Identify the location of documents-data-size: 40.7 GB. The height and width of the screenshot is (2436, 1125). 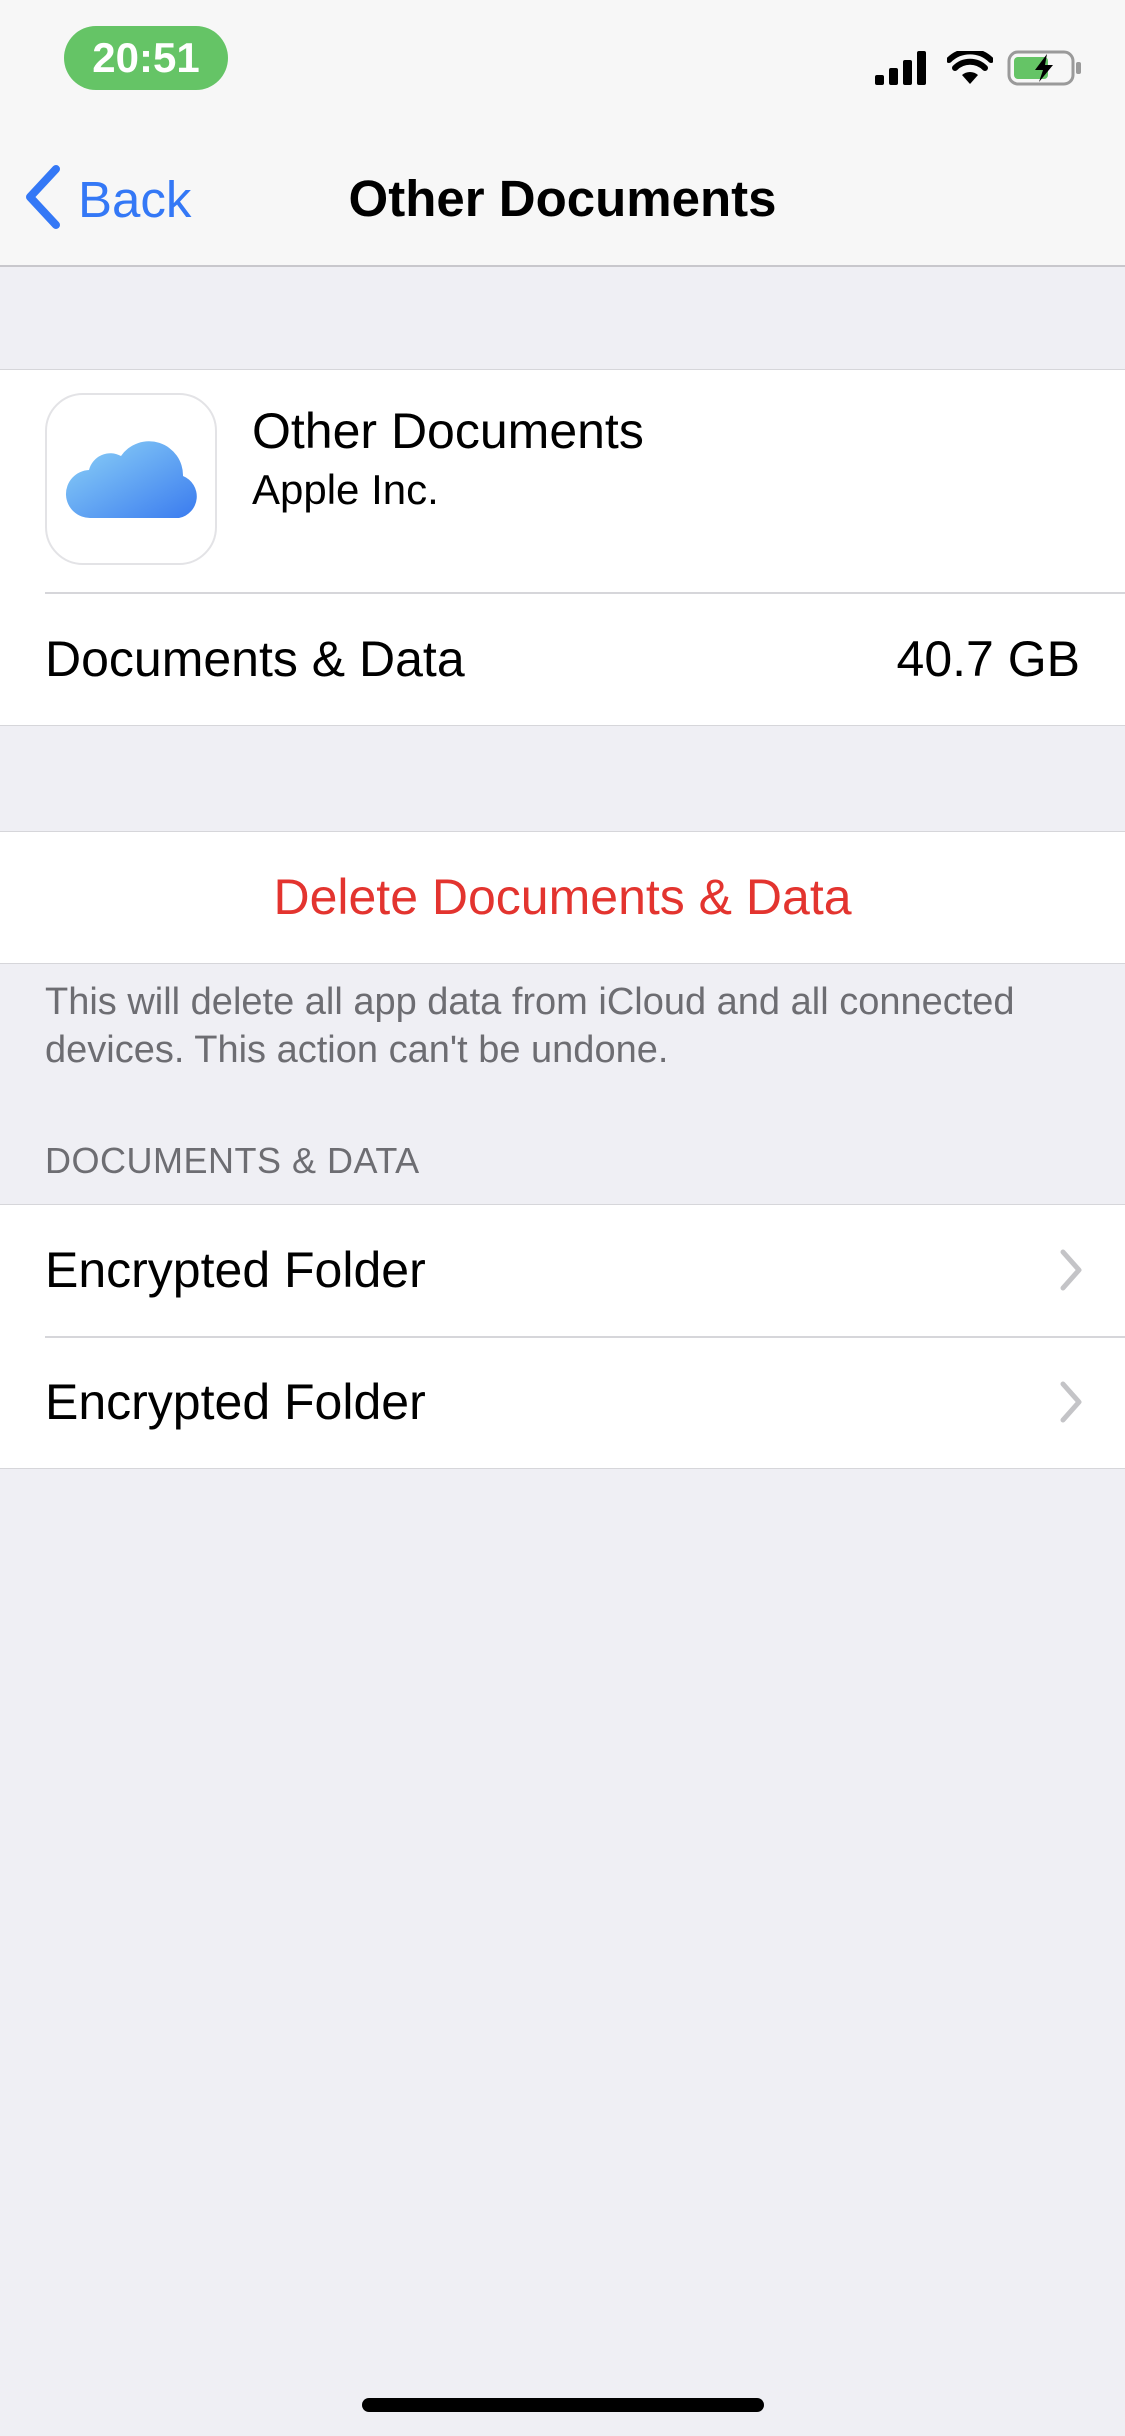
(988, 659).